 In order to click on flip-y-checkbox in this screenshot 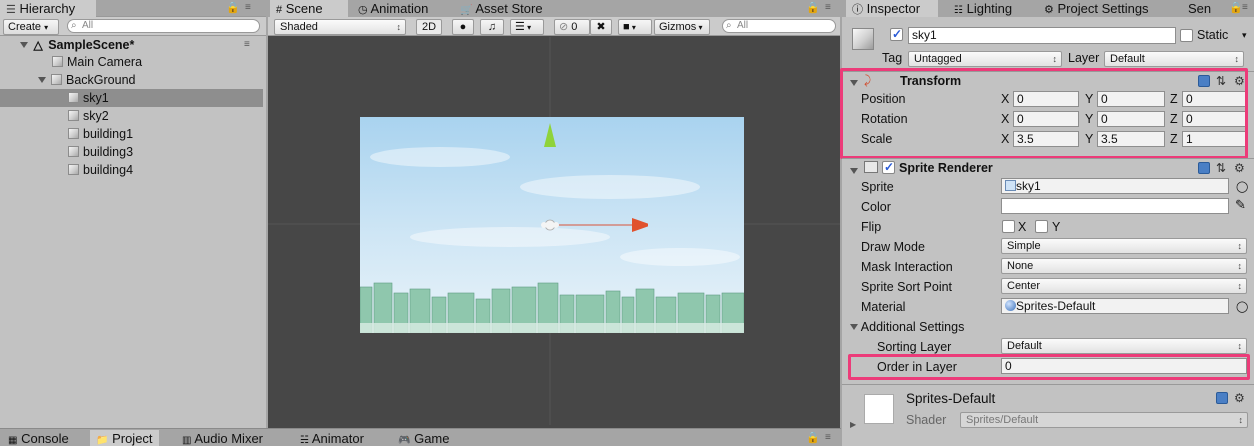, I will do `click(1041, 226)`.